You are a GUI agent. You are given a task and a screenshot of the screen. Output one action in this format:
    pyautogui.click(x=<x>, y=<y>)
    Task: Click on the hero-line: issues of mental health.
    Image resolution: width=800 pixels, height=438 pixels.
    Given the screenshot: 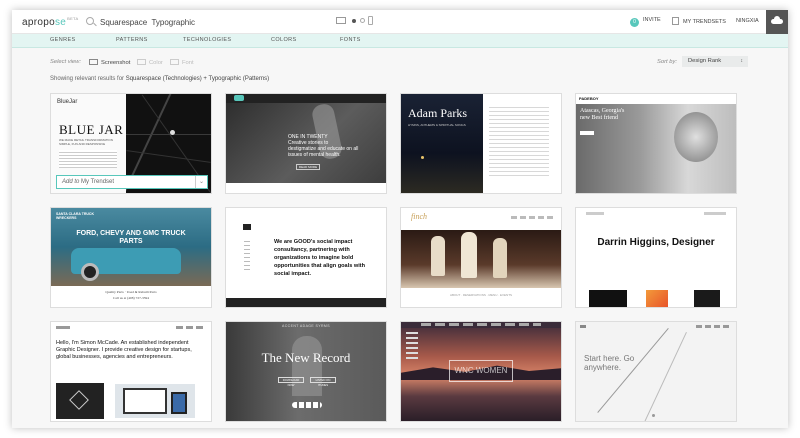 What is the action you would take?
    pyautogui.click(x=314, y=155)
    